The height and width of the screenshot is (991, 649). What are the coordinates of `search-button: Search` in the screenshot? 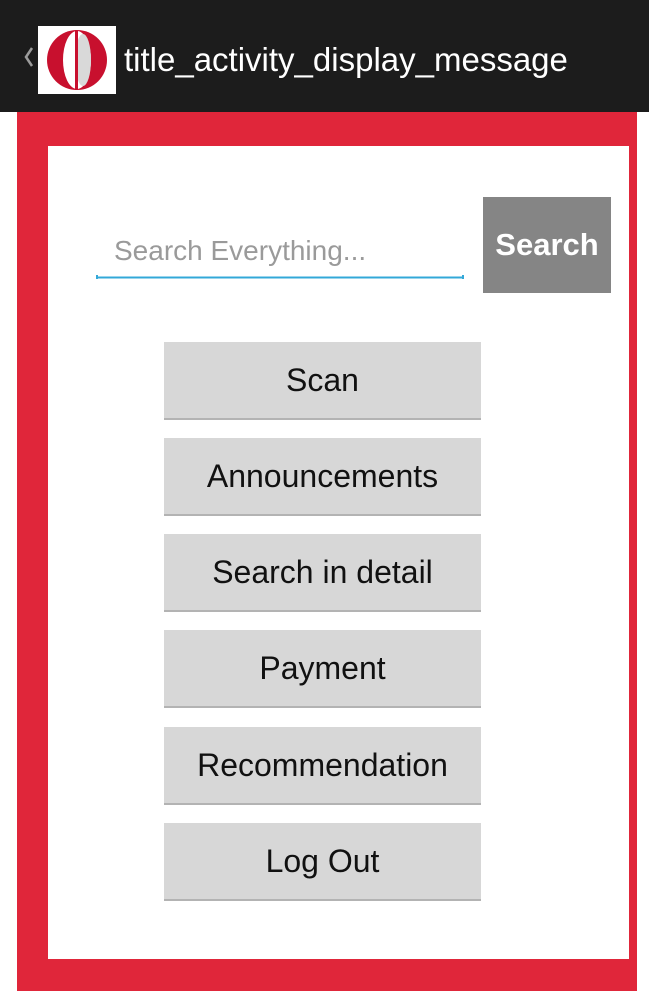 It's located at (547, 245).